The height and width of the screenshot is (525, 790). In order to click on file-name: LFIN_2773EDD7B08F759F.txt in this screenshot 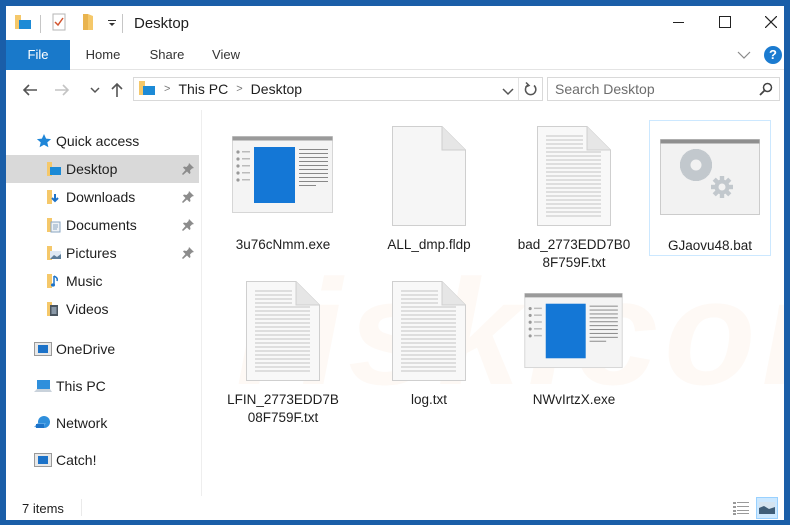, I will do `click(283, 408)`.